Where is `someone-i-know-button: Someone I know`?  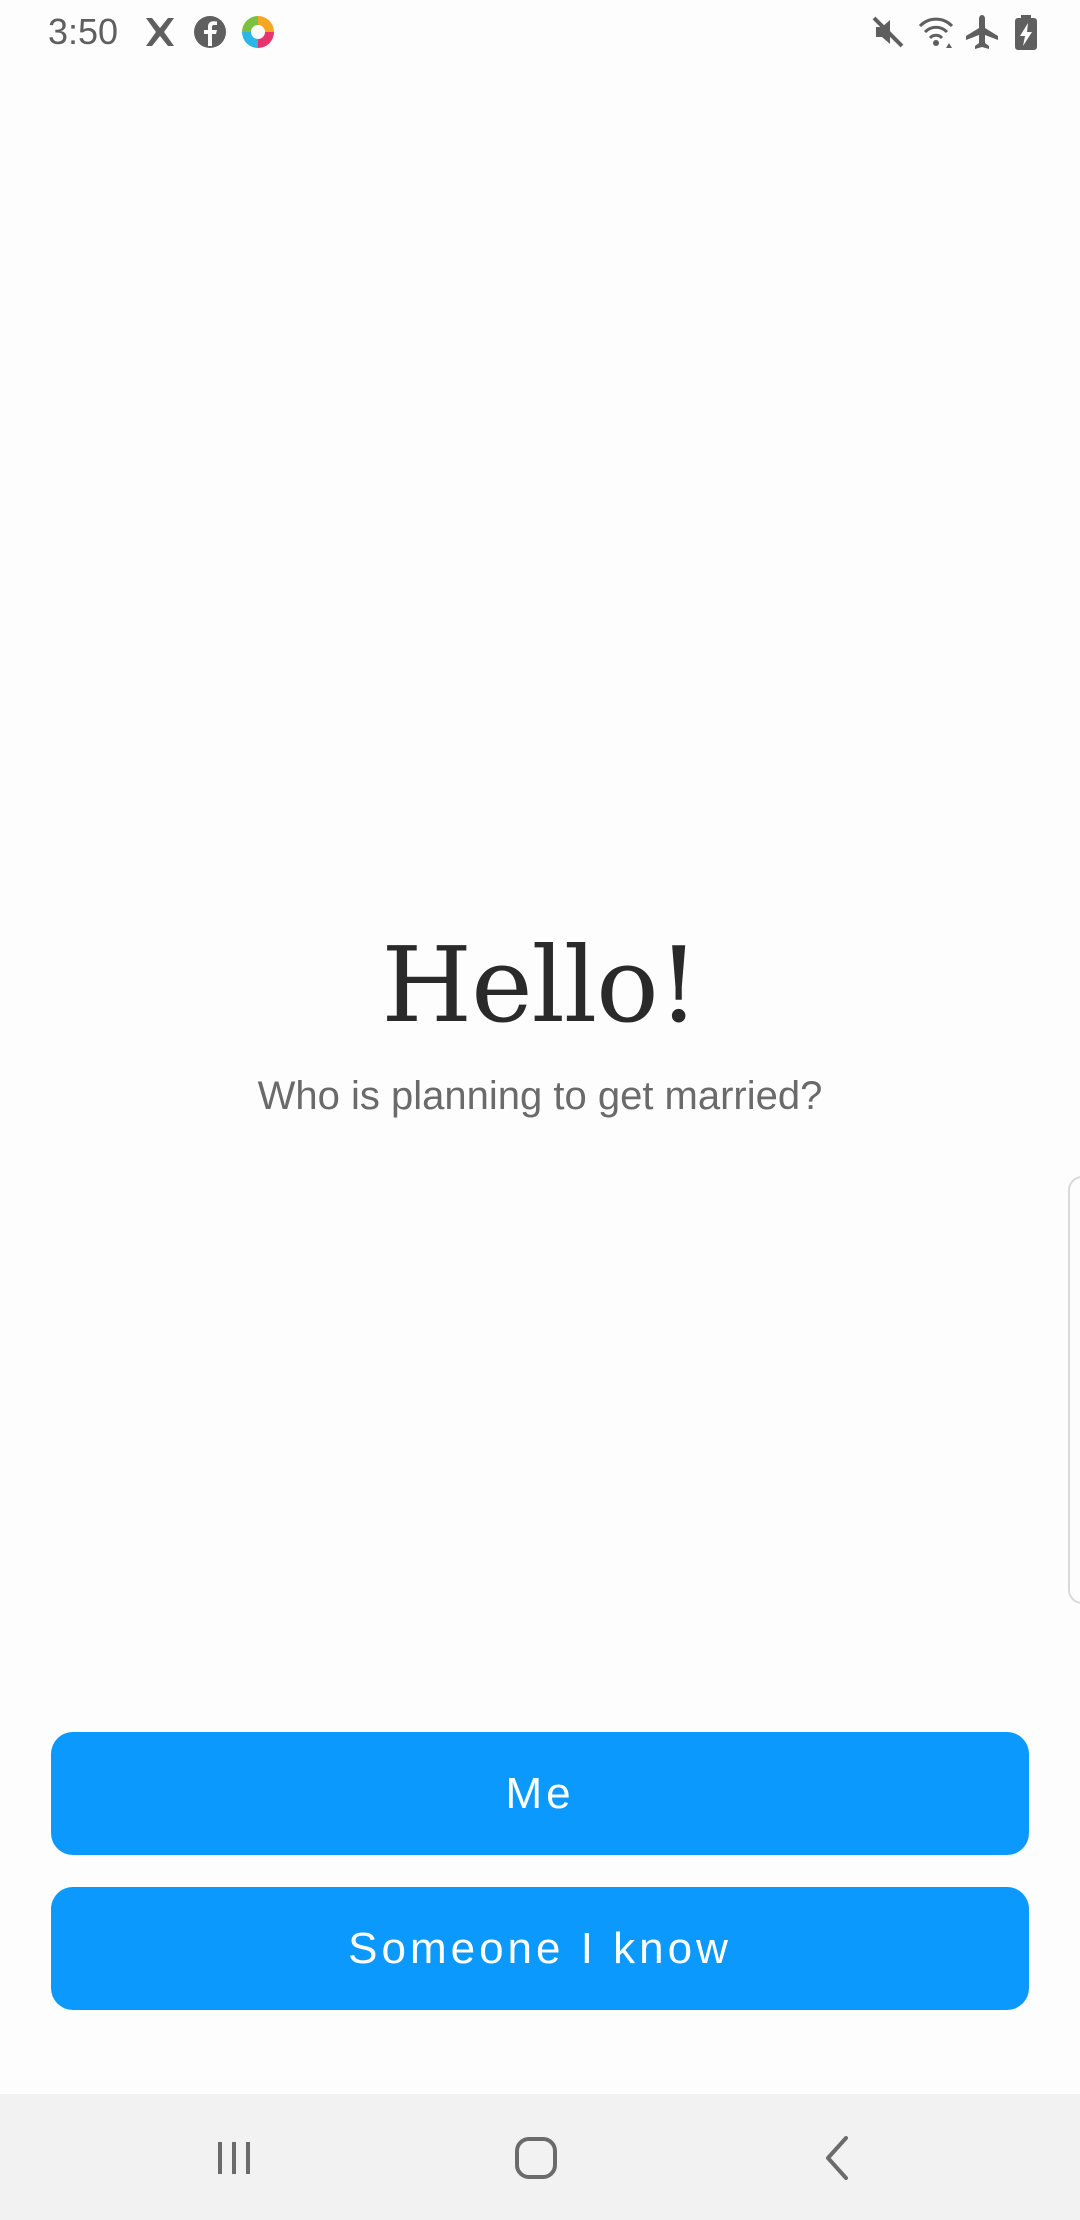
someone-i-know-button: Someone I know is located at coordinates (540, 1948).